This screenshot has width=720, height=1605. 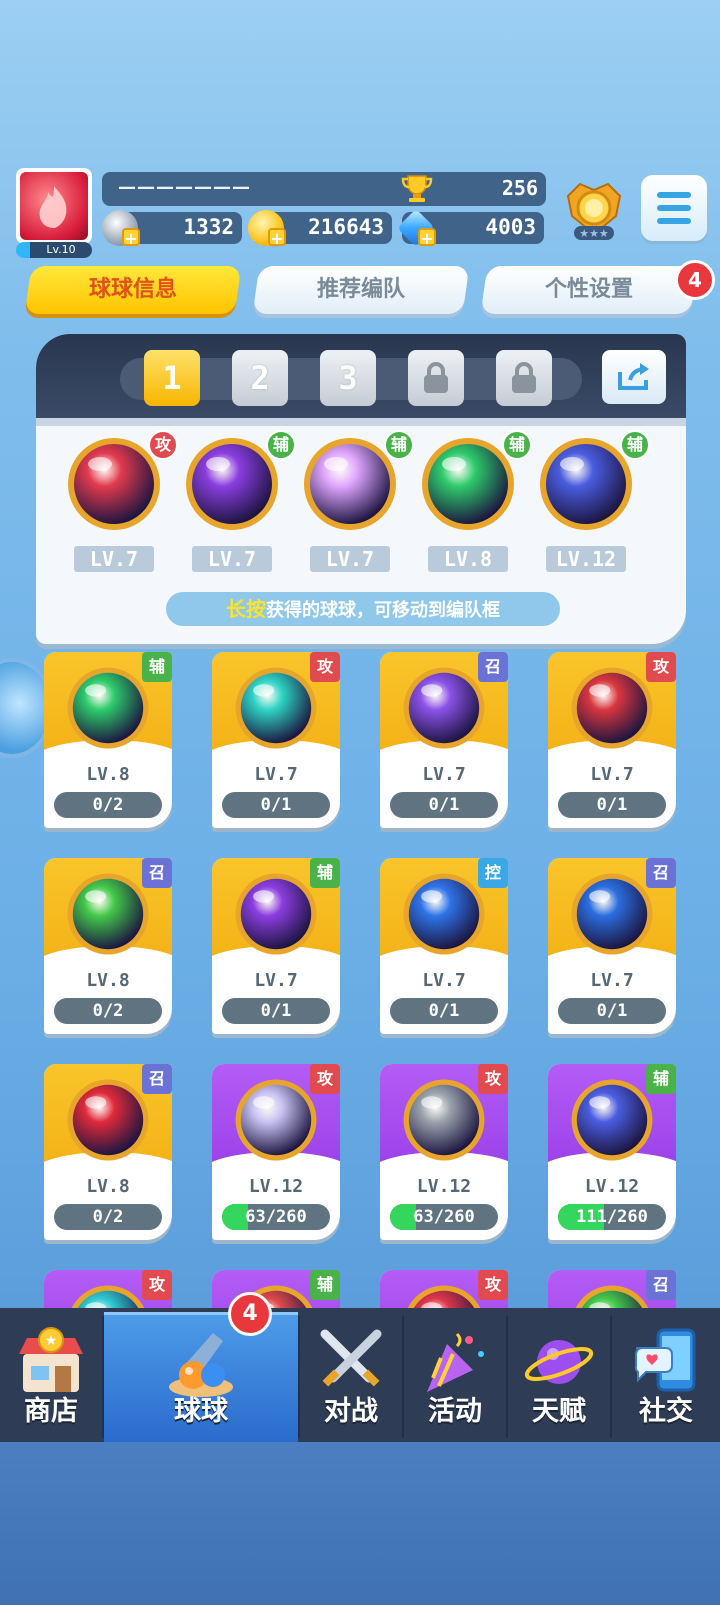 I want to click on add-gems-icon: +, so click(x=427, y=238).